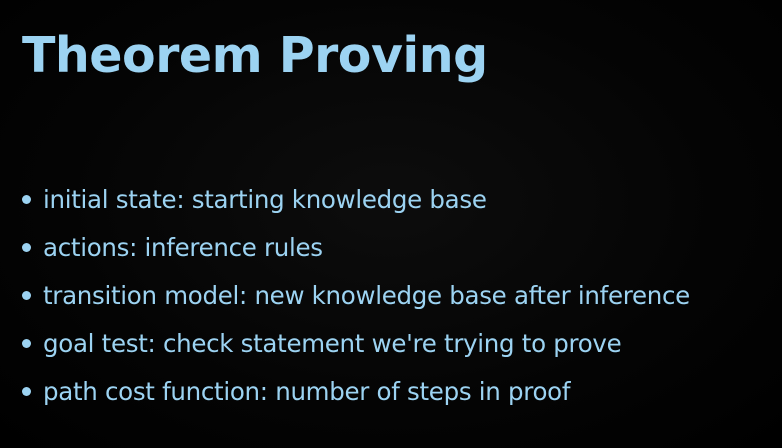 Image resolution: width=782 pixels, height=448 pixels. What do you see at coordinates (265, 199) in the screenshot?
I see `bullet-text: initial state: starting knowledge base` at bounding box center [265, 199].